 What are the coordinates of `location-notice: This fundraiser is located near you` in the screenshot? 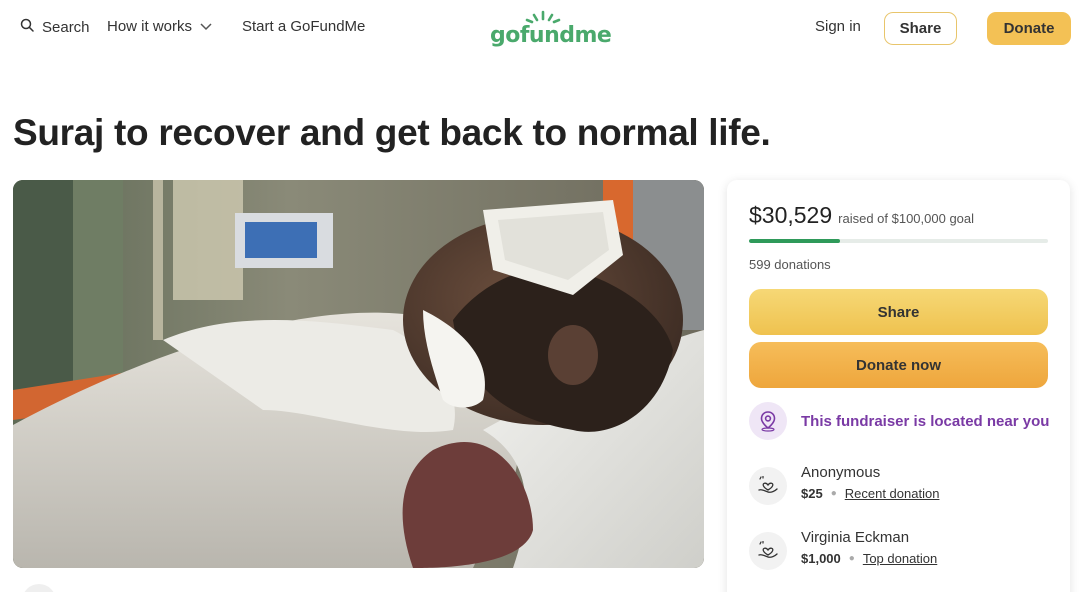 It's located at (899, 421).